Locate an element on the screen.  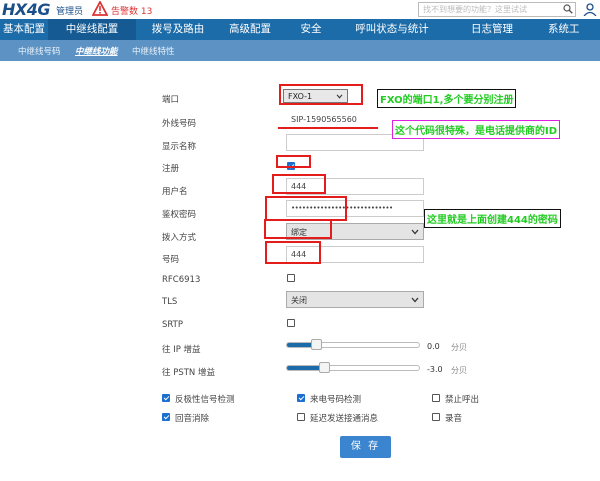
annotation-box-register is located at coordinates (293, 161).